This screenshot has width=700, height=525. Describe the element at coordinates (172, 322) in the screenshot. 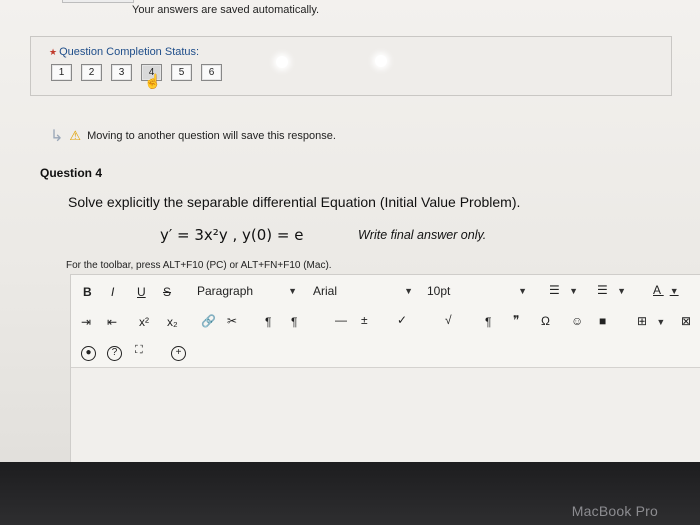

I see `subscript-button: x₂` at that location.